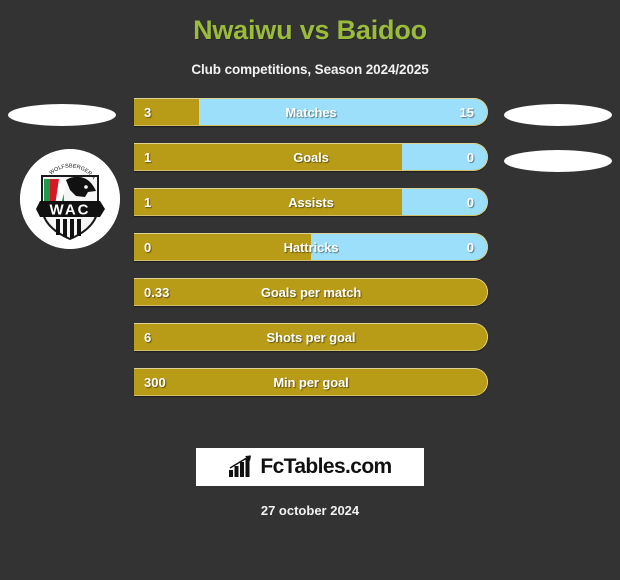 Image resolution: width=620 pixels, height=580 pixels. I want to click on fctables-brand-logo: FcTables.com, so click(310, 467).